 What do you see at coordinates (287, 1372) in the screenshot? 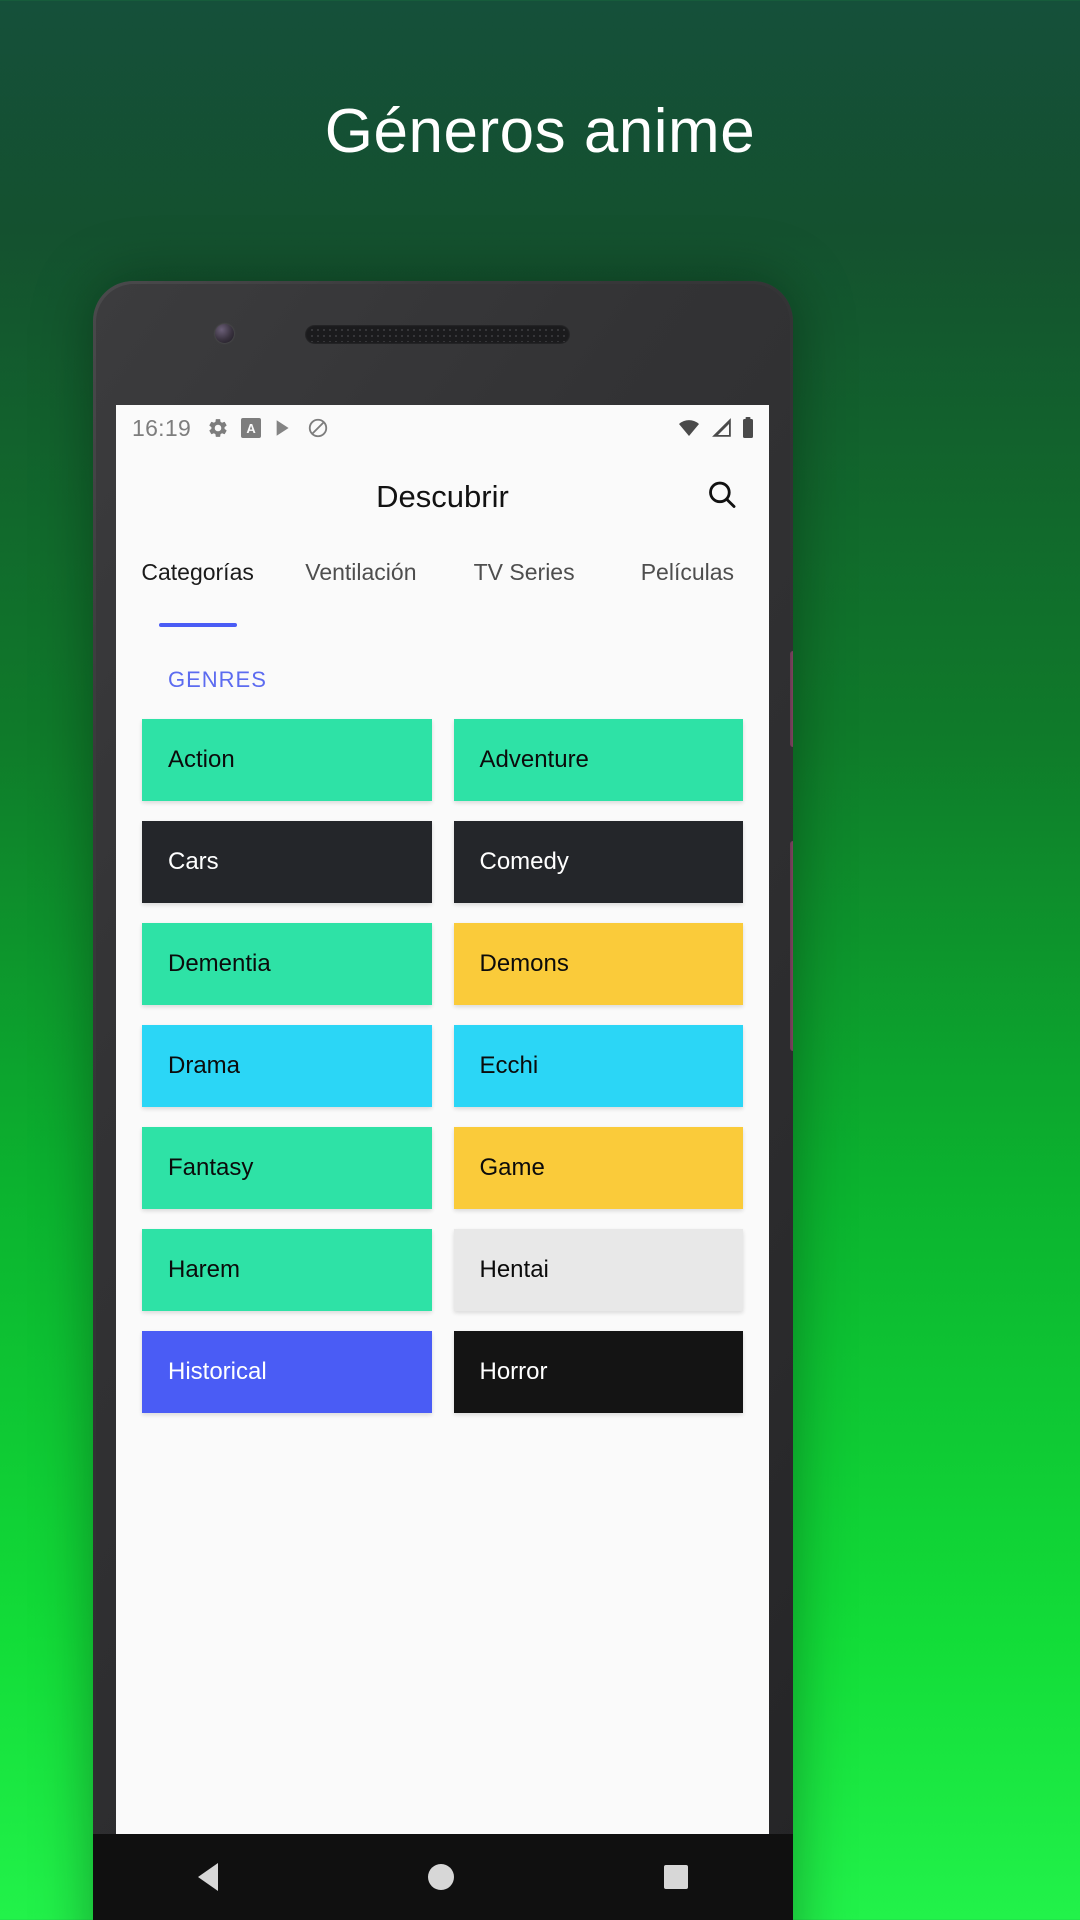
I see `genre-tile: Historical` at bounding box center [287, 1372].